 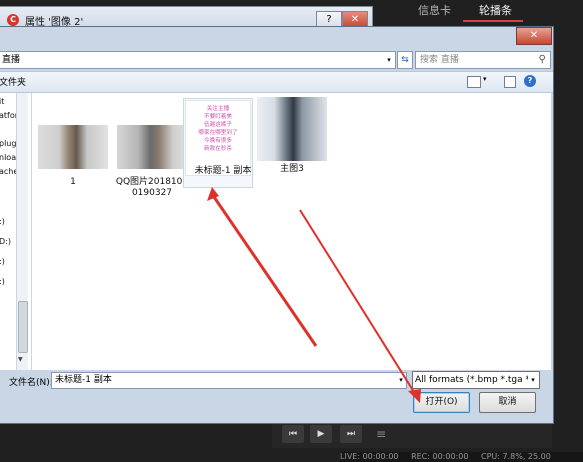 What do you see at coordinates (405, 60) in the screenshot?
I see `refresh-icon: ⇆` at bounding box center [405, 60].